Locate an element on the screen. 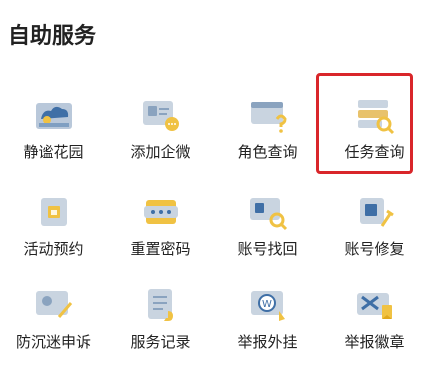 The width and height of the screenshot is (429, 375). add-wecom-icon is located at coordinates (161, 116).